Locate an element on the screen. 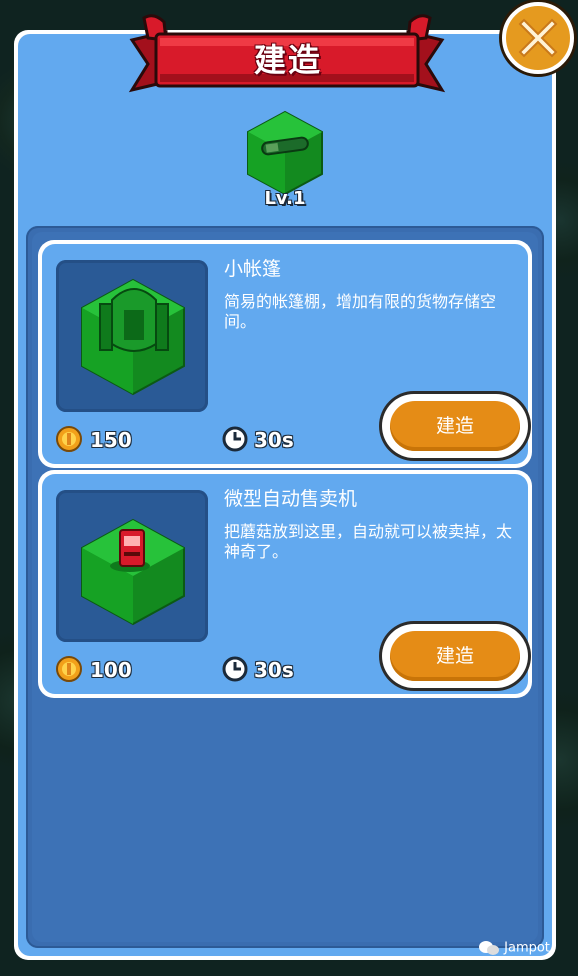 Image resolution: width=578 pixels, height=976 pixels. watermark: Jampot is located at coordinates (514, 951).